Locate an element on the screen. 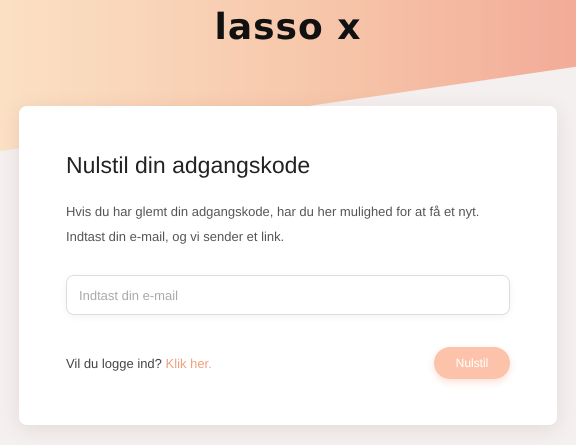  page-title: Nulstil din adgangskode is located at coordinates (189, 165).